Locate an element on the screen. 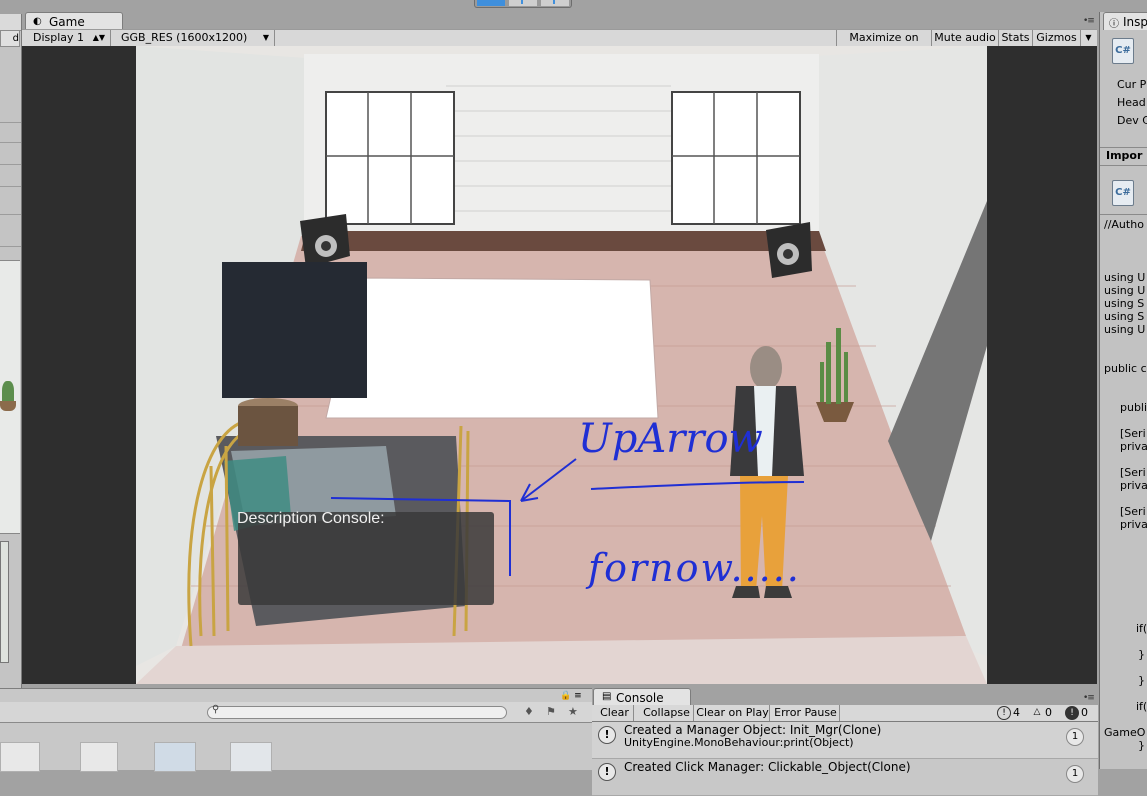 The height and width of the screenshot is (796, 1147). project-panel: 🔒 ≡ ⚲ ♦ ⚑ ★ is located at coordinates (296, 730).